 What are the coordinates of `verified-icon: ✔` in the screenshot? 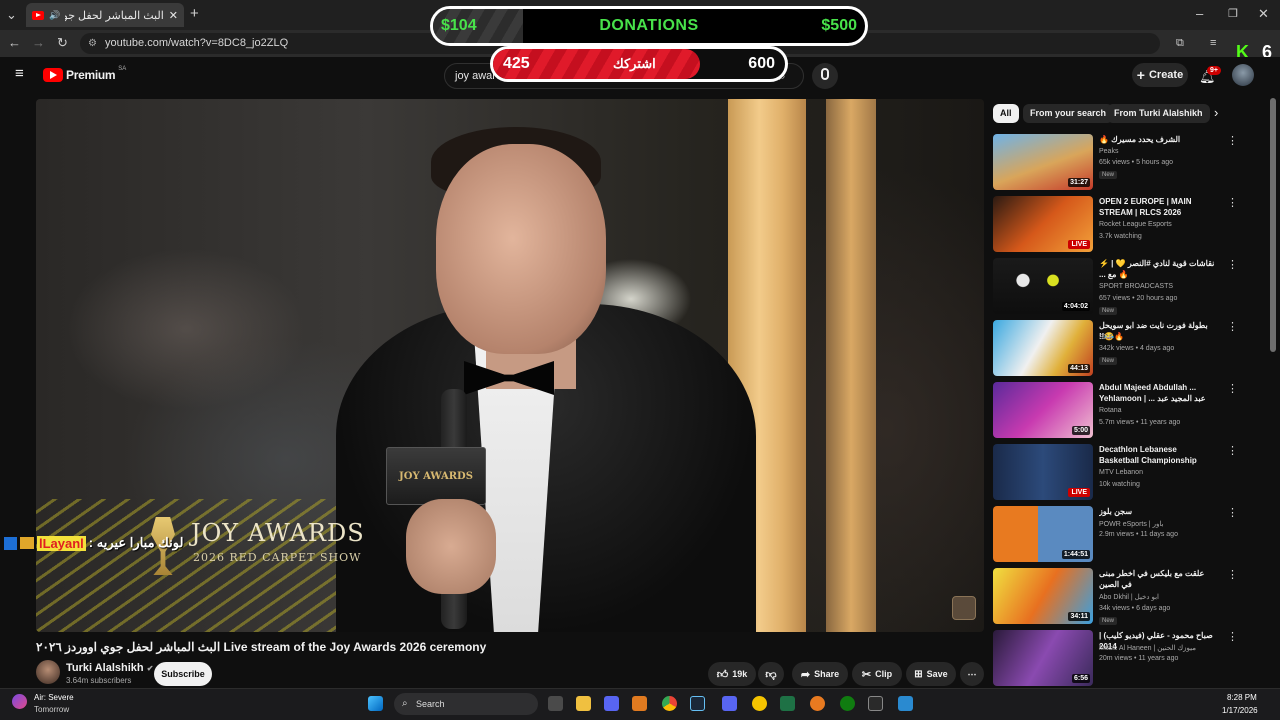 It's located at (150, 668).